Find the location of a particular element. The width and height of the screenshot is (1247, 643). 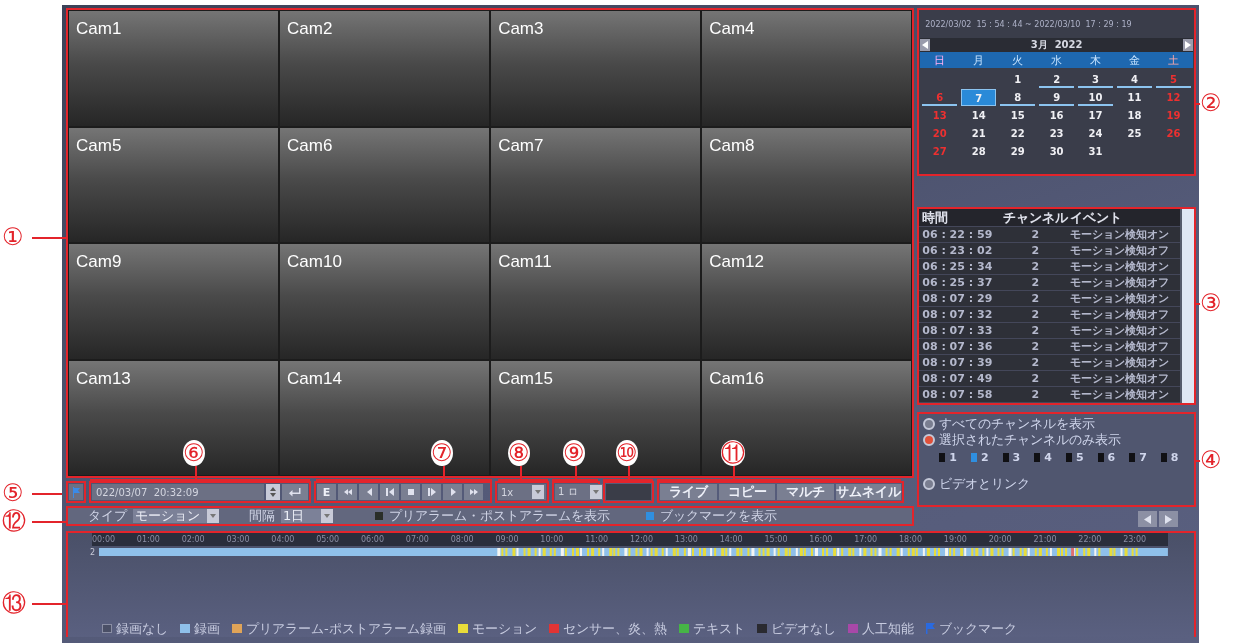

calendar-day: 2 is located at coordinates (1057, 79).